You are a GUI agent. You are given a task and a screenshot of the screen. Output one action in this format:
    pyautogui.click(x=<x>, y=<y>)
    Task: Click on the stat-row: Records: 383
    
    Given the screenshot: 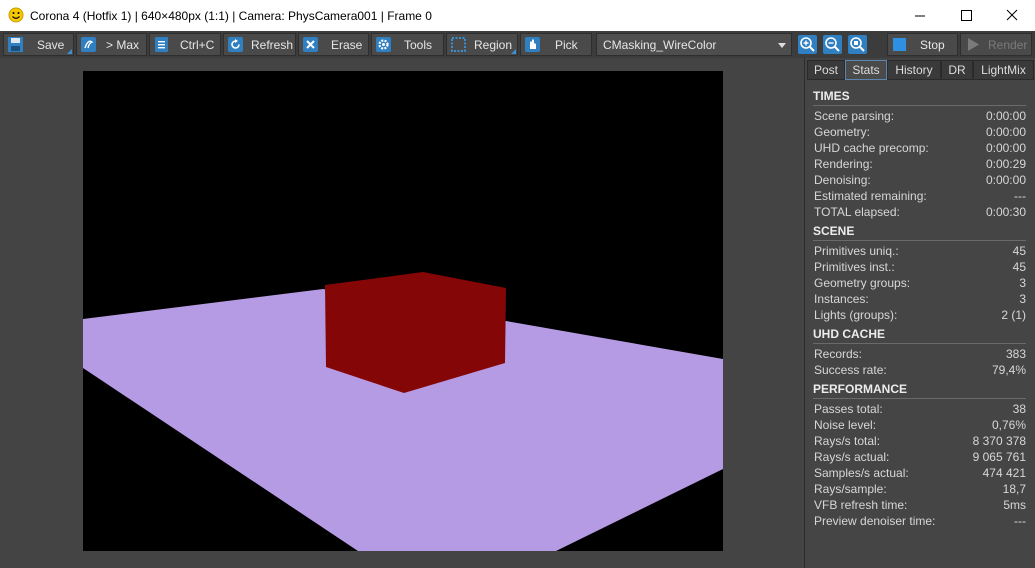 What is the action you would take?
    pyautogui.click(x=919, y=354)
    